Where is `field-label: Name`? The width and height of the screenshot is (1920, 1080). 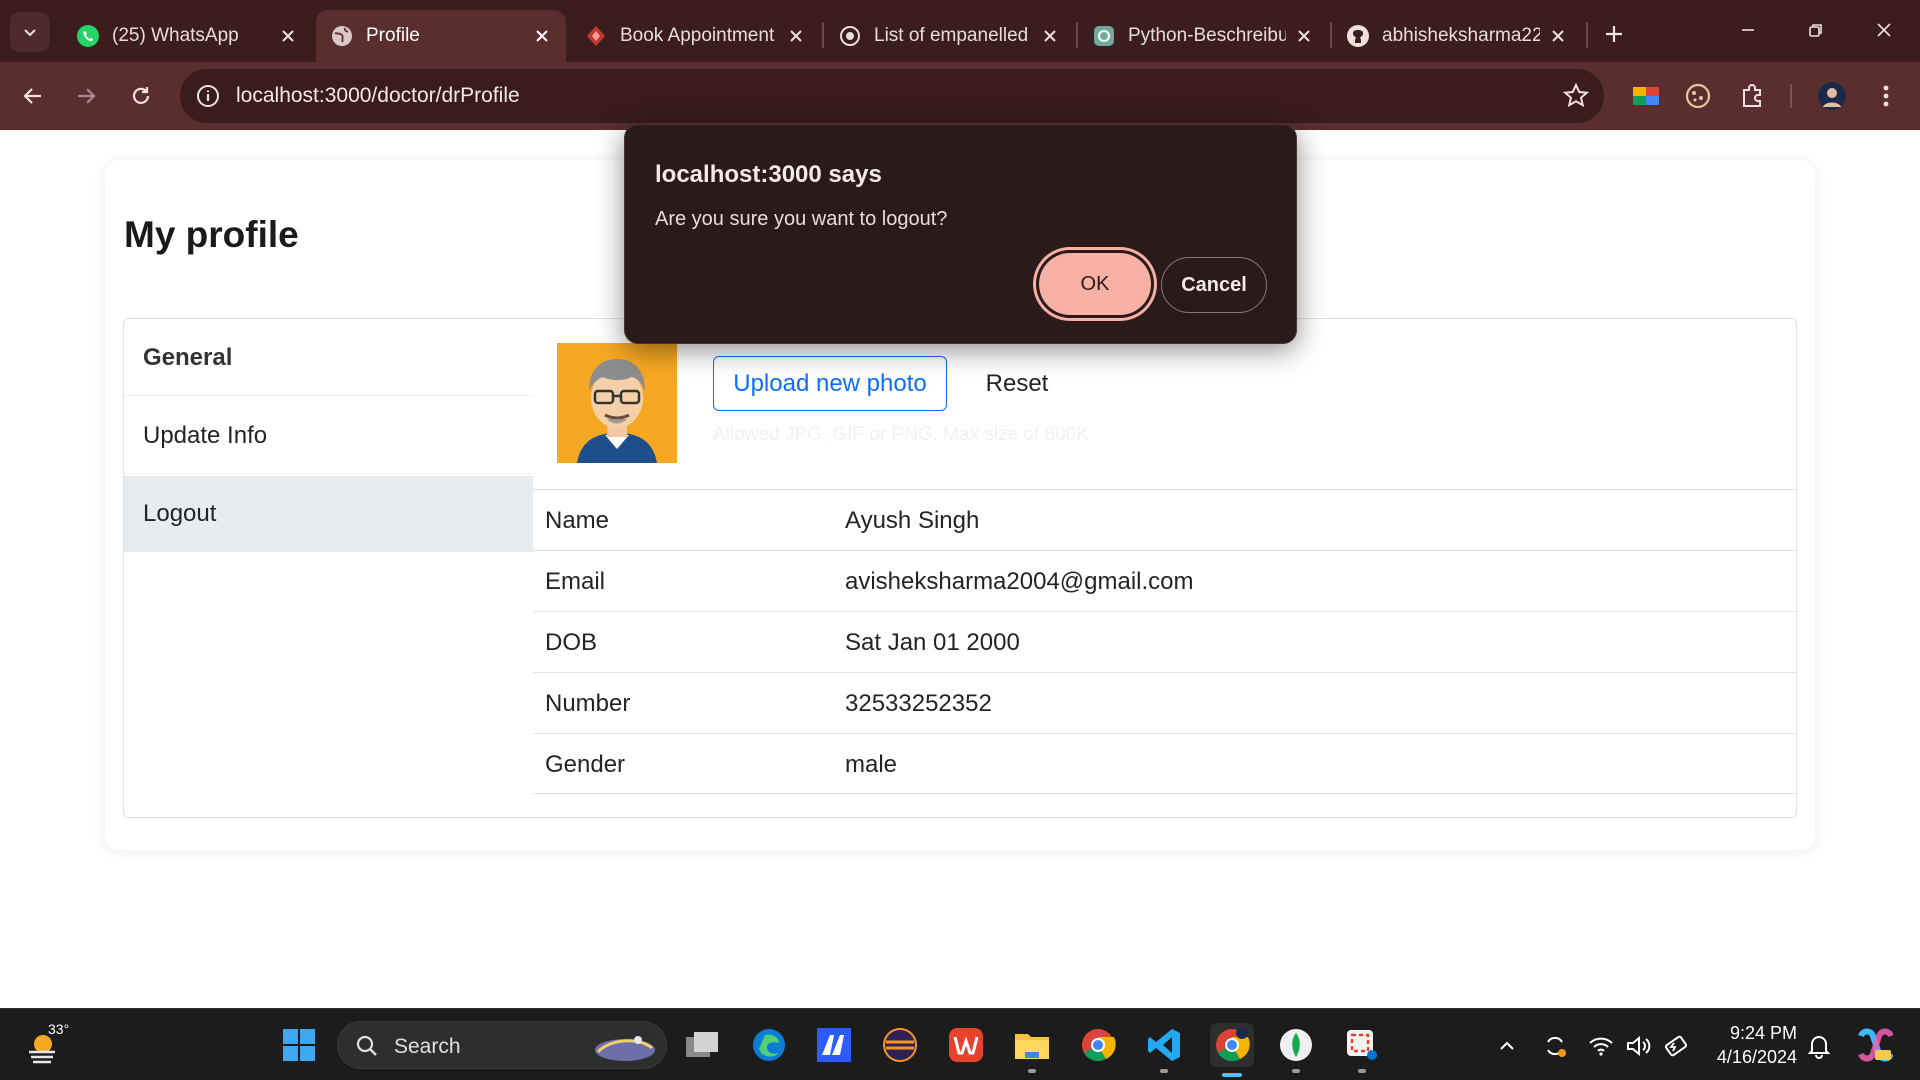
field-label: Name is located at coordinates (577, 520).